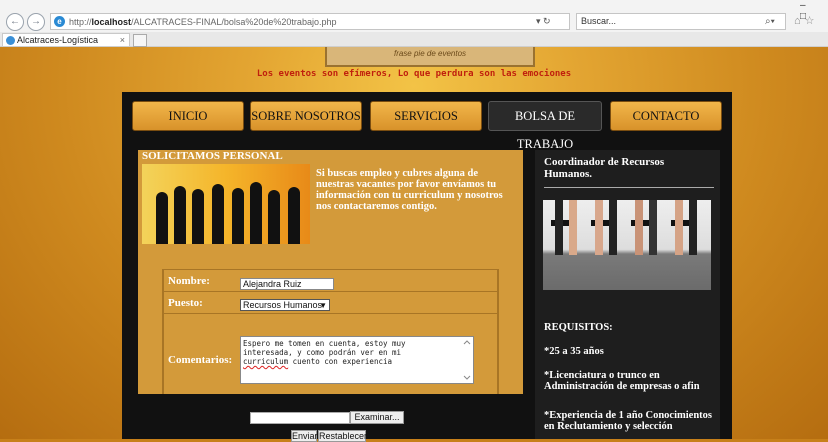  What do you see at coordinates (545, 126) in the screenshot?
I see `nav-bolsa-de-trabajo: BOLSA DE TRABAJO` at bounding box center [545, 126].